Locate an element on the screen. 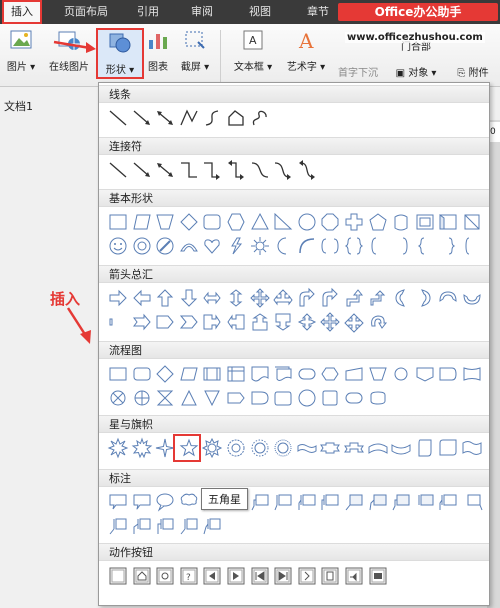 The width and height of the screenshot is (500, 608). textbox-button: A 文本框 ▾ is located at coordinates (253, 50).